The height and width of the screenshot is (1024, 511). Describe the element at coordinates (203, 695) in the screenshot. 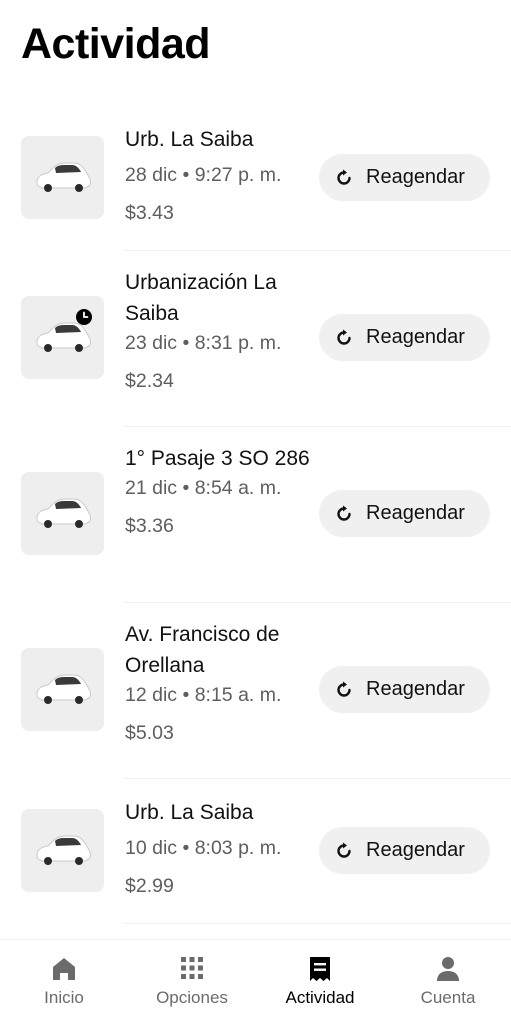

I see `trip-datetime: 12 dic • 8:15 a. m.` at that location.